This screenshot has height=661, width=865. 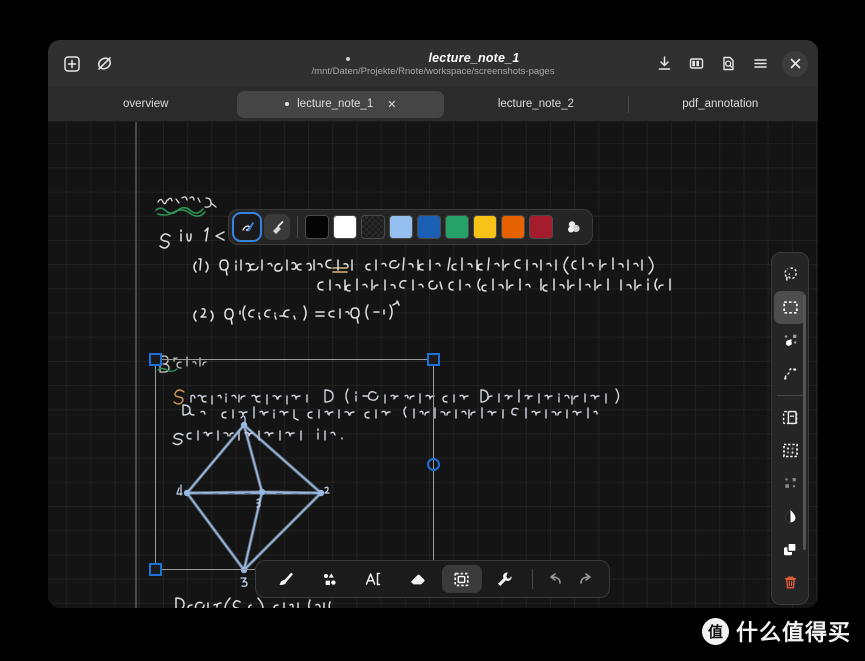 I want to click on download-icon, so click(x=664, y=64).